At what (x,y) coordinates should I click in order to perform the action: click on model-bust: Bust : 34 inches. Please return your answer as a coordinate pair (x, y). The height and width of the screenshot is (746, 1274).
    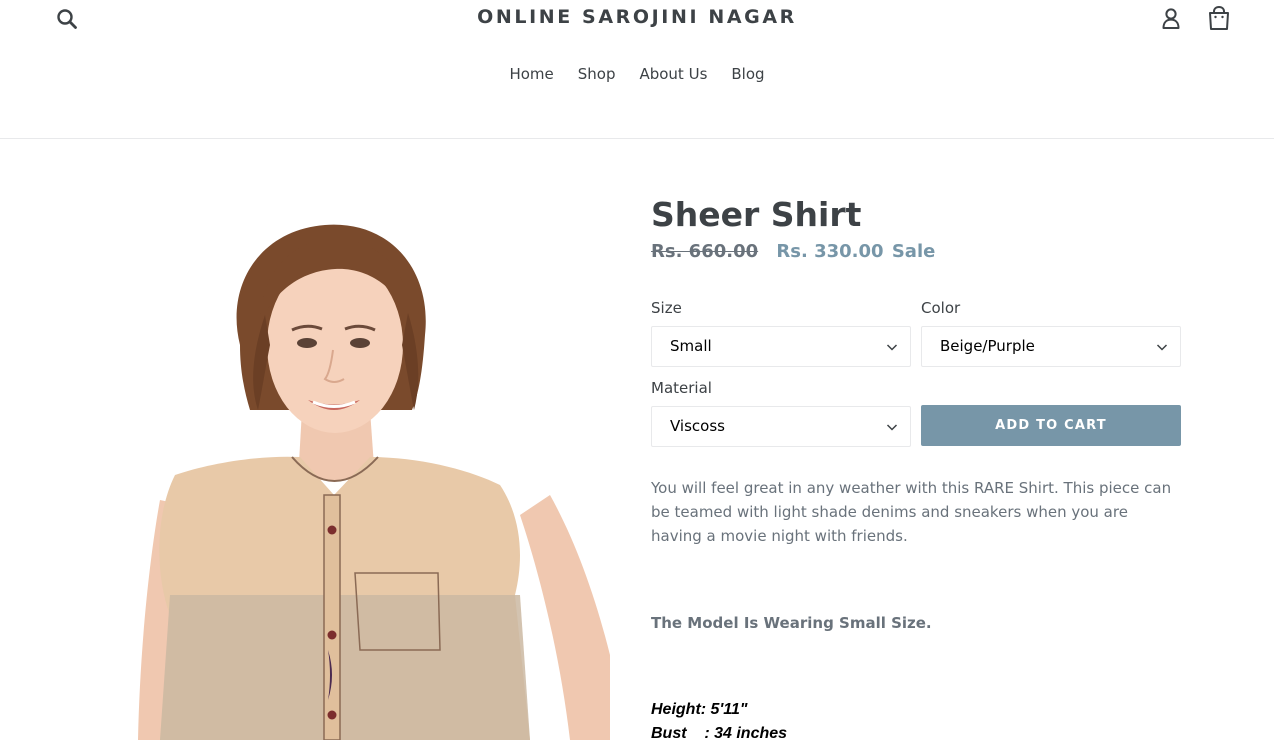
    Looking at the image, I should click on (719, 733).